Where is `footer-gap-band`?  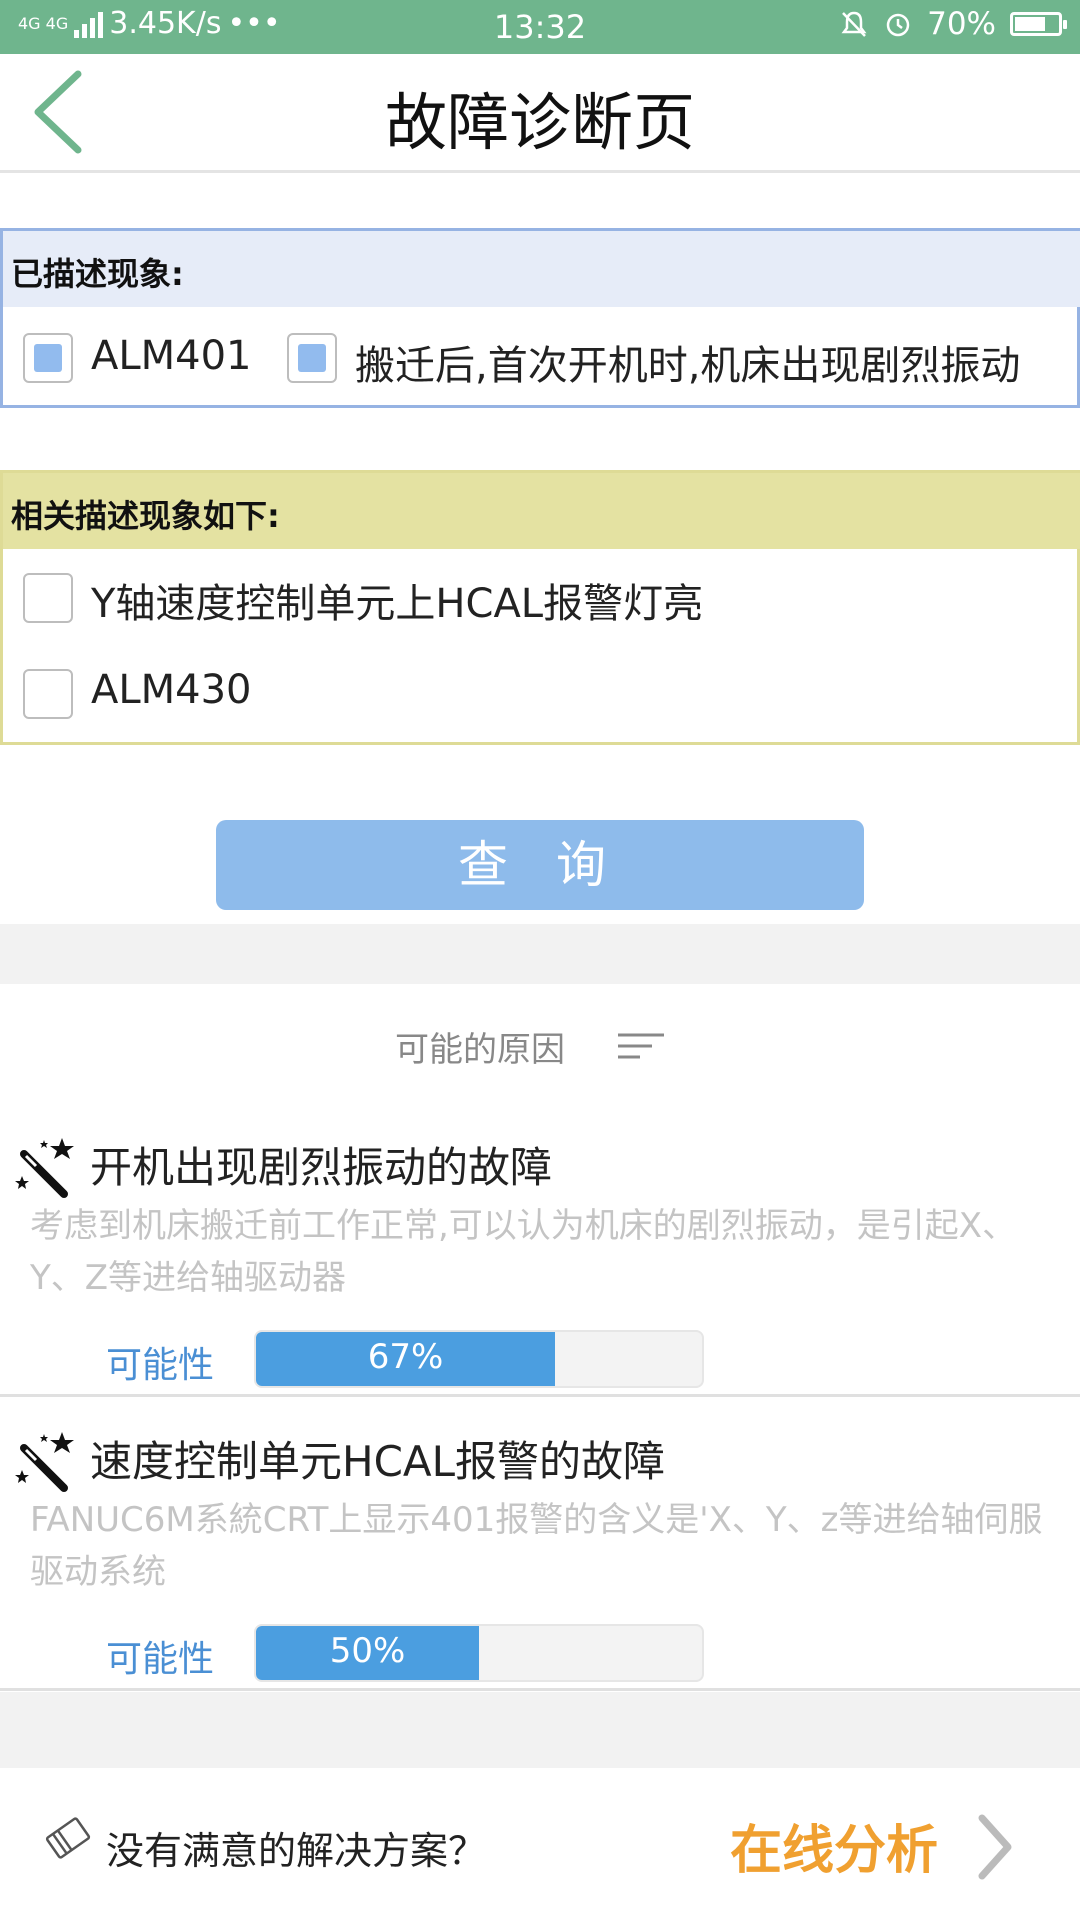
footer-gap-band is located at coordinates (540, 1730).